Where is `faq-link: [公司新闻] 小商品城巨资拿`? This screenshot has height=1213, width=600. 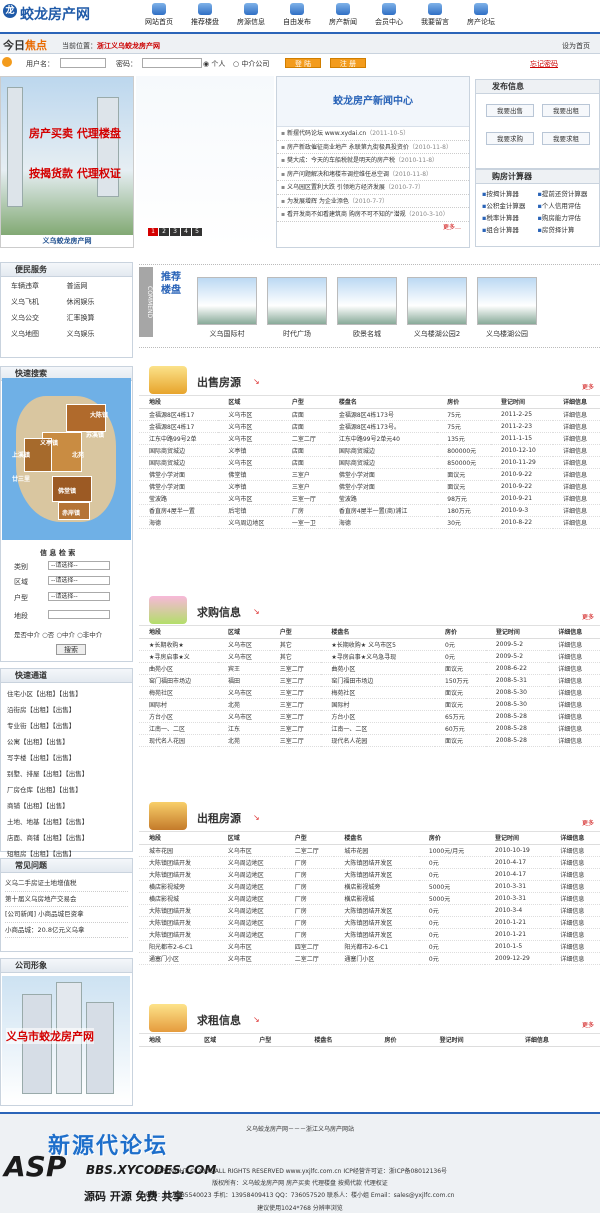
faq-link: [公司新闻] 小商品城巨资拿 is located at coordinates (66, 915).